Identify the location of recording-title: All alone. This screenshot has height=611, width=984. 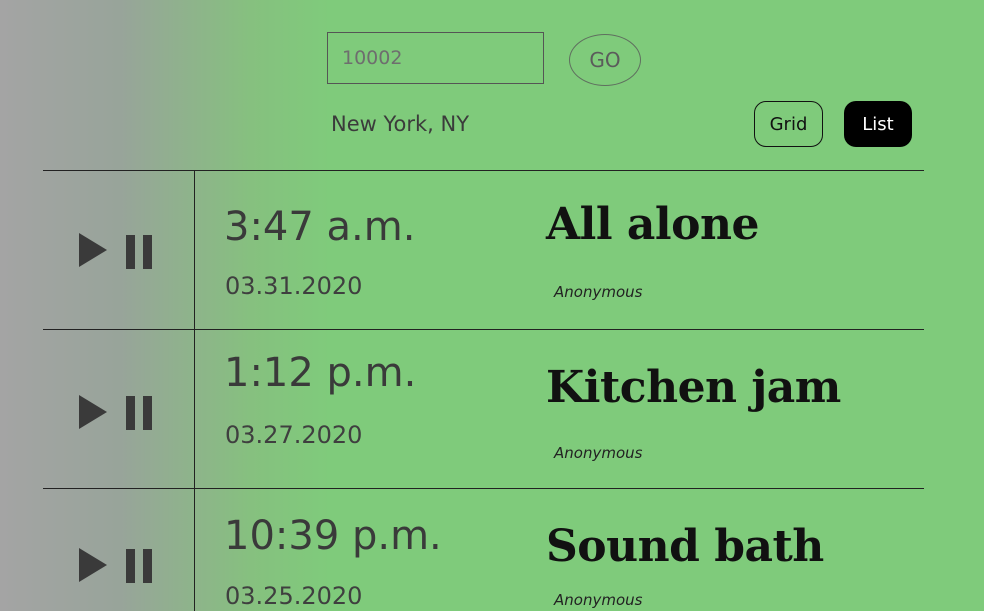
(652, 224).